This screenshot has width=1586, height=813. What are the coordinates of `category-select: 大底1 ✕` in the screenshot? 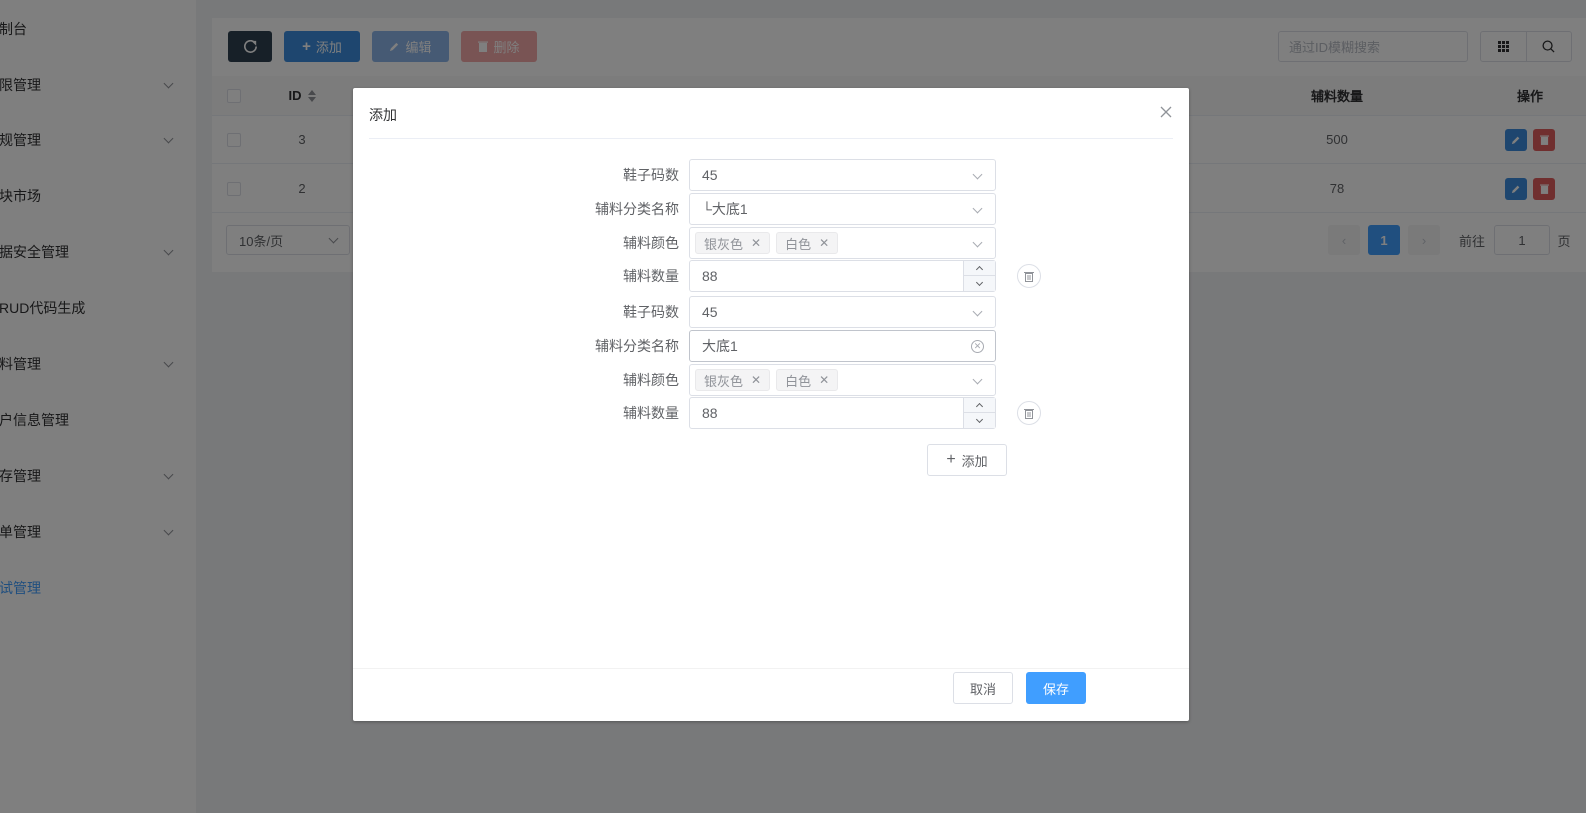 It's located at (842, 346).